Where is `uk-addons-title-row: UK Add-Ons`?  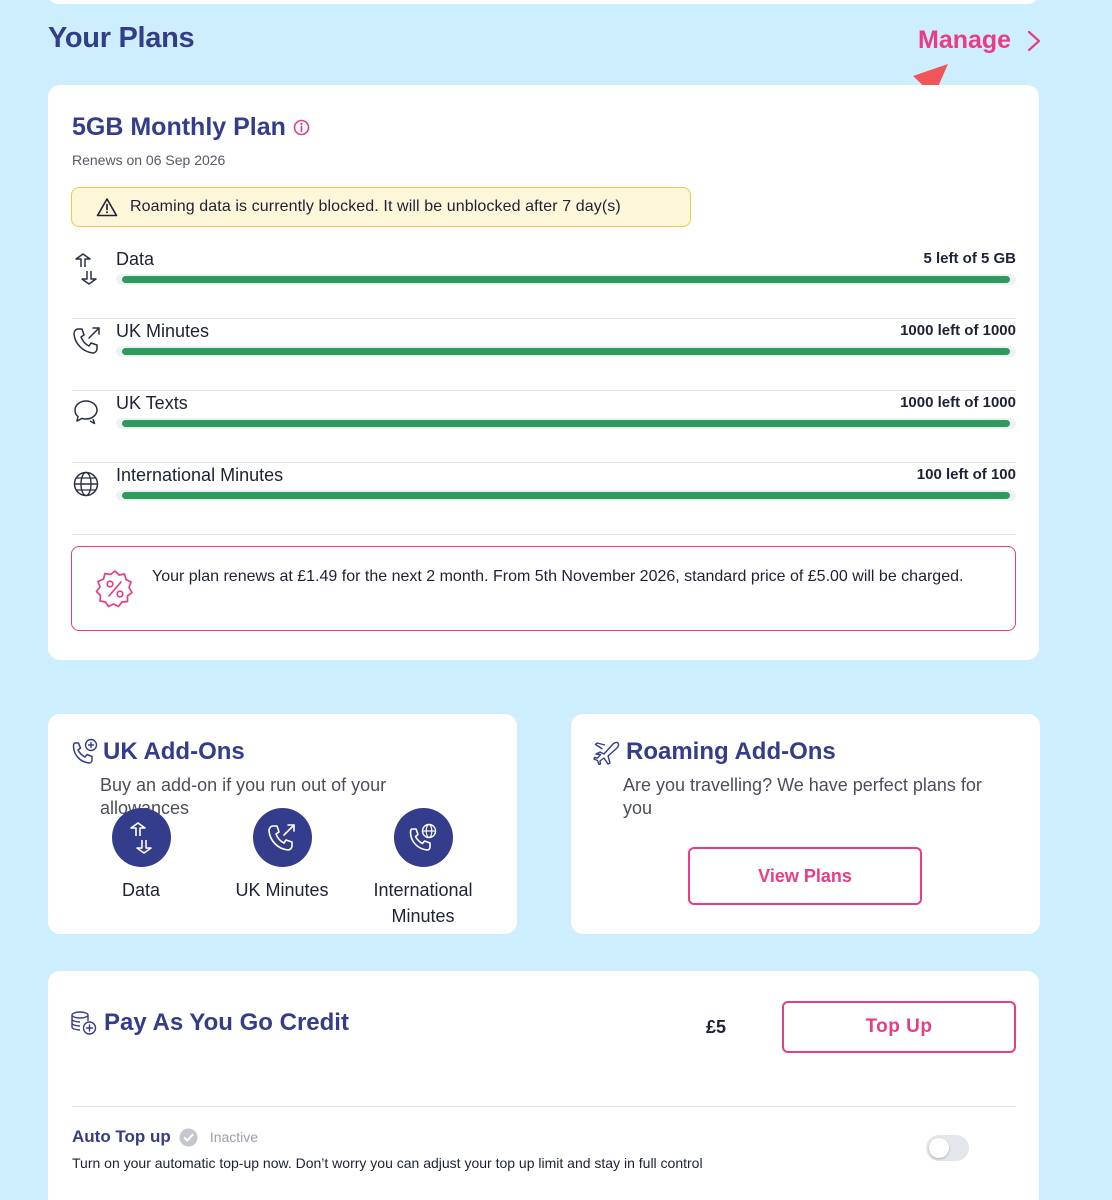 uk-addons-title-row: UK Add-Ons is located at coordinates (157, 752).